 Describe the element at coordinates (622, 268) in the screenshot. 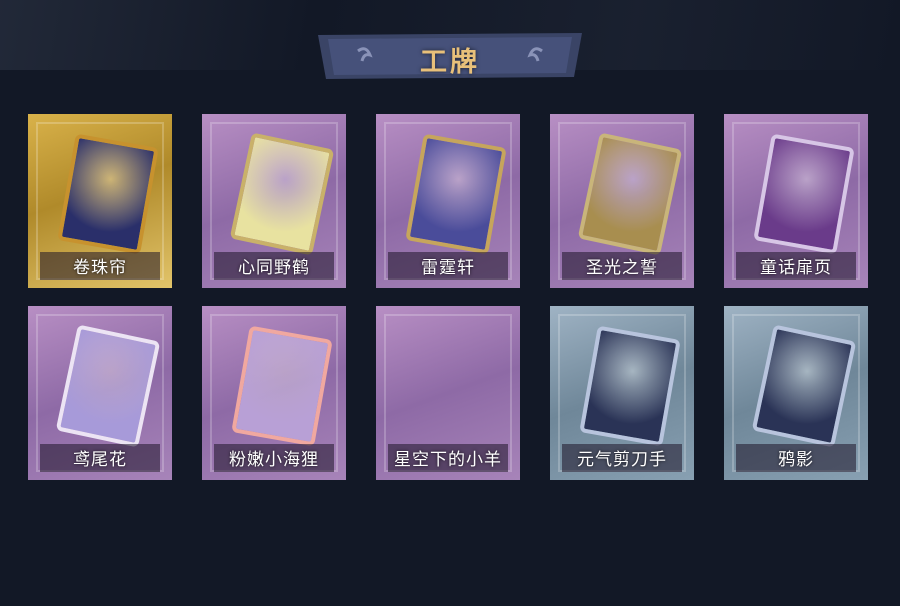

I see `card-label: 圣光之誓` at that location.